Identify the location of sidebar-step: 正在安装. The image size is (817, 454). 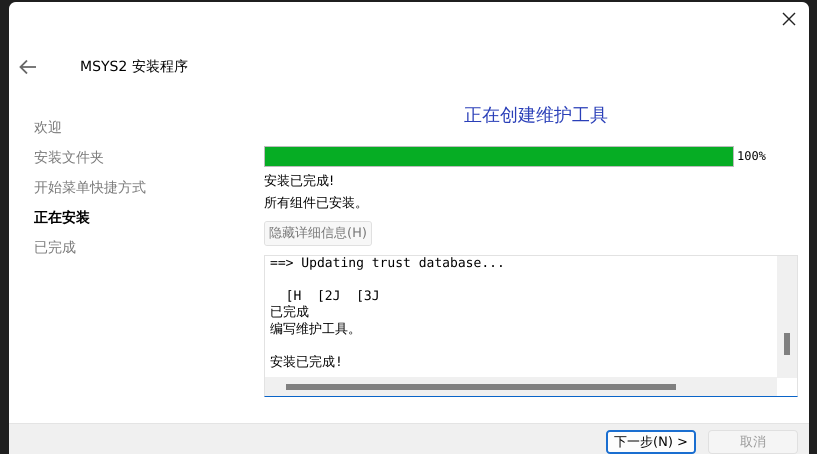
(62, 217).